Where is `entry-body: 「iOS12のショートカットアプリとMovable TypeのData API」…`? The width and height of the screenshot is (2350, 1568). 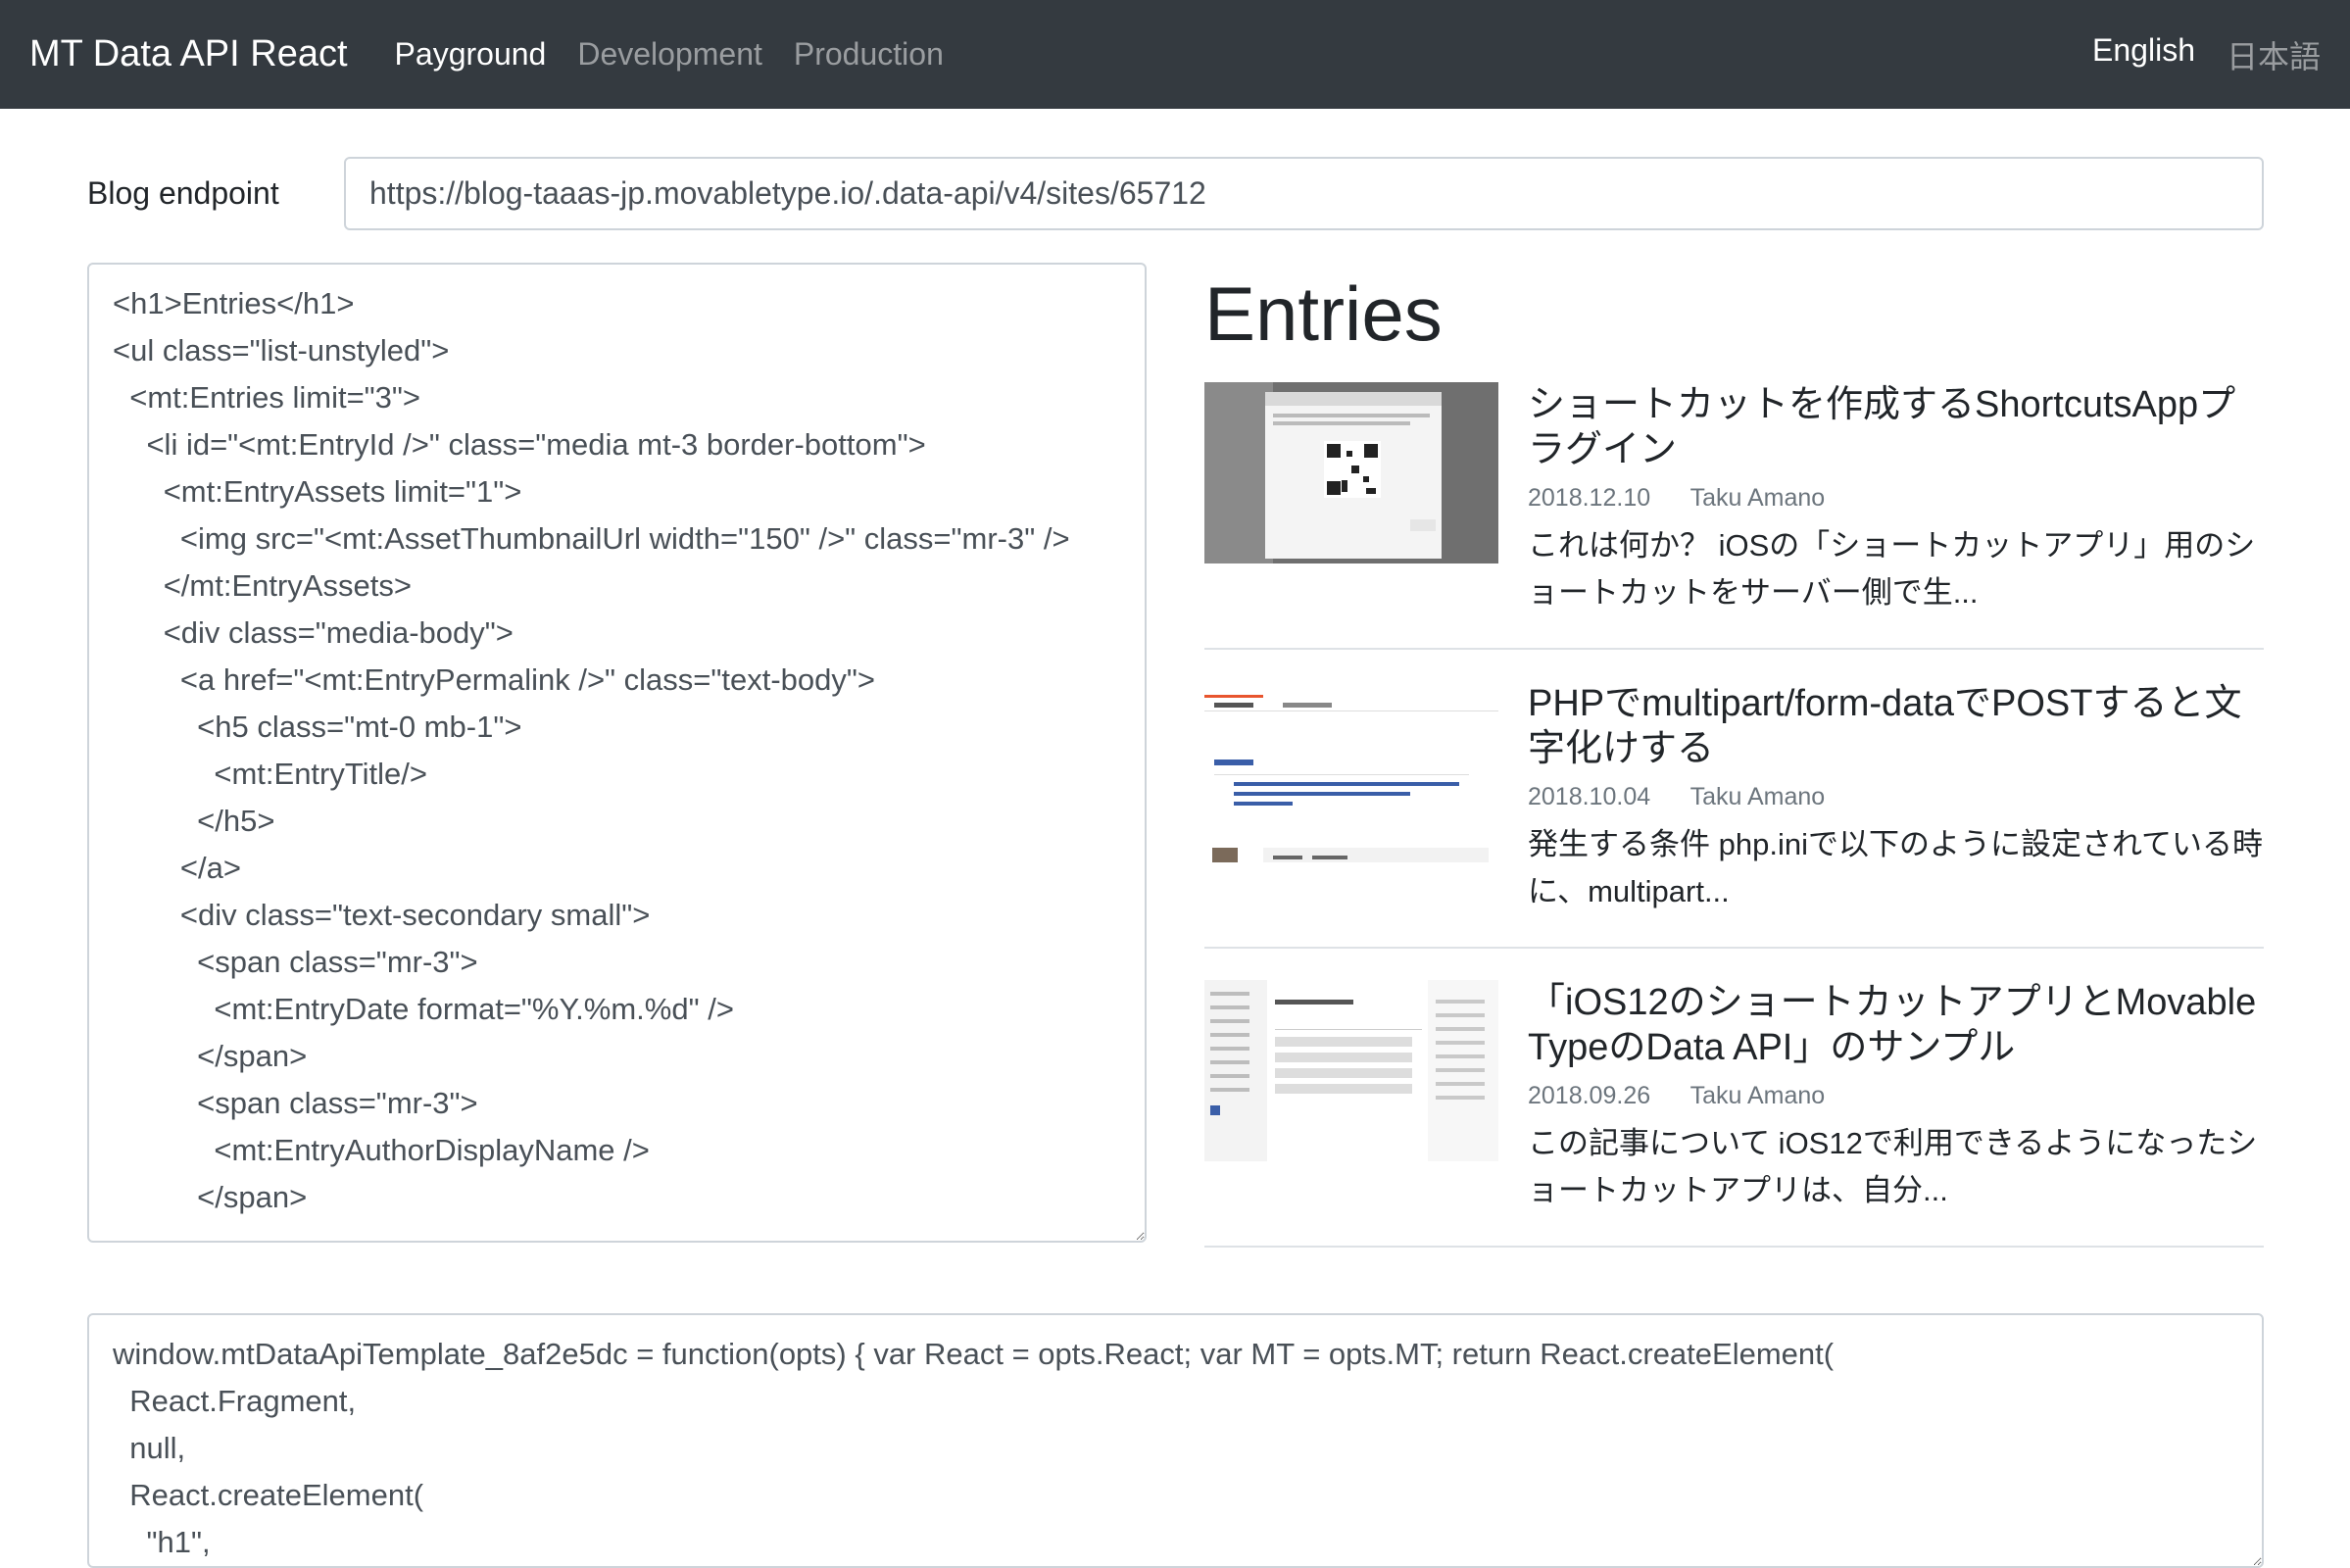 entry-body: 「iOS12のショートカットアプリとMovable TypeのData API」… is located at coordinates (1896, 1097).